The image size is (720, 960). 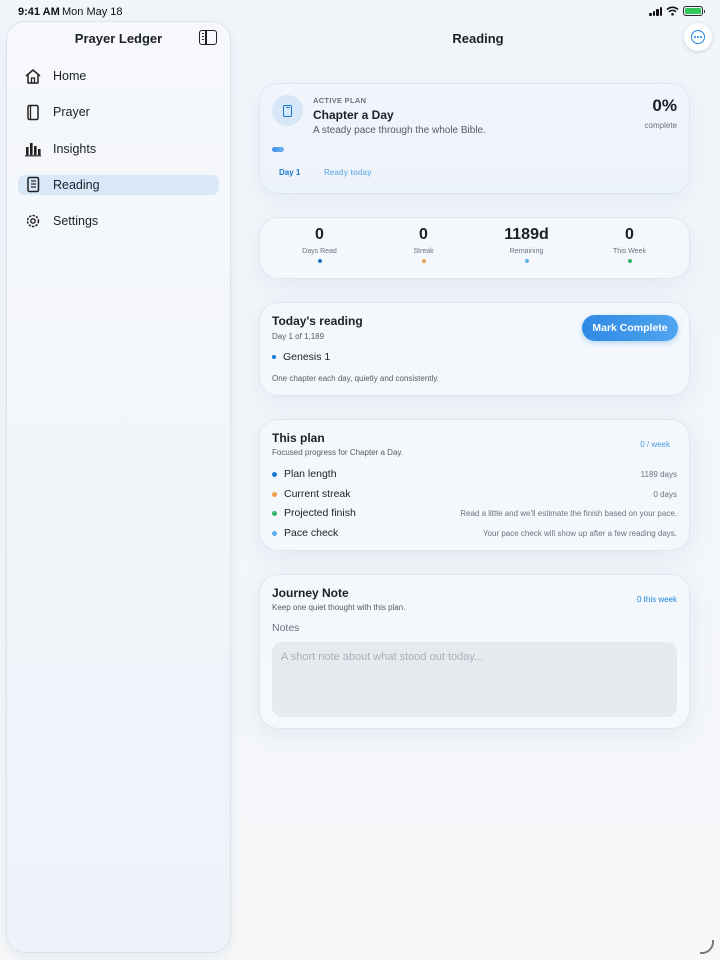 I want to click on this-plan-subtitle: Focused progress for Chapter a Day., so click(x=338, y=452).